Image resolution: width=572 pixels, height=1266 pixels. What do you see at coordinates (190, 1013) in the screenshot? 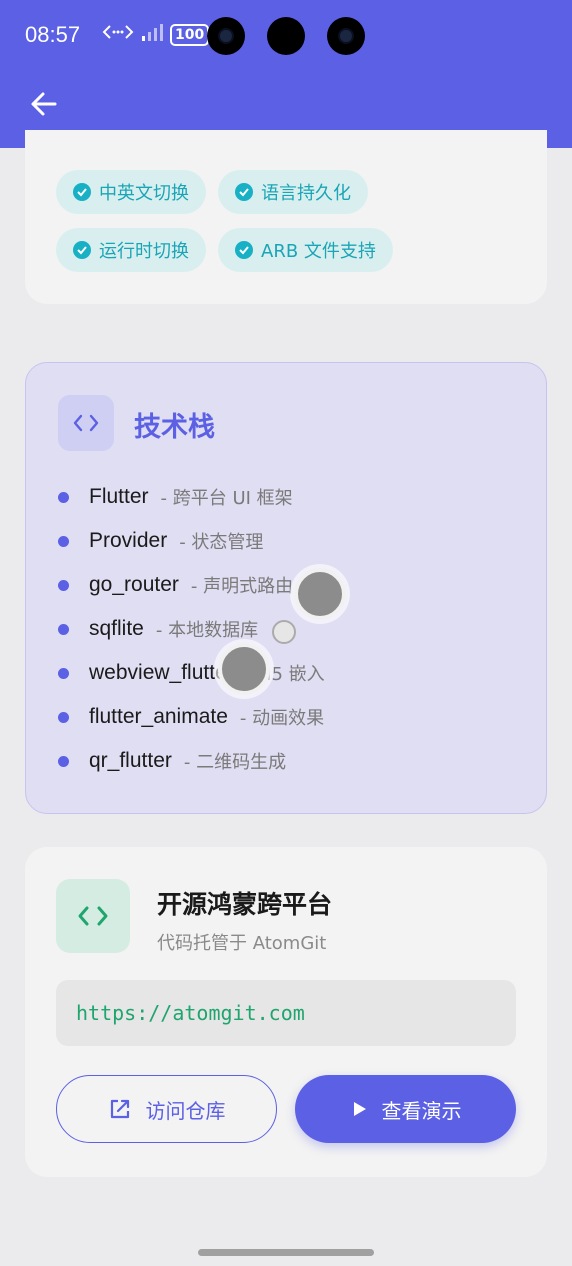
I see `repo-url: https://atomgit.com` at bounding box center [190, 1013].